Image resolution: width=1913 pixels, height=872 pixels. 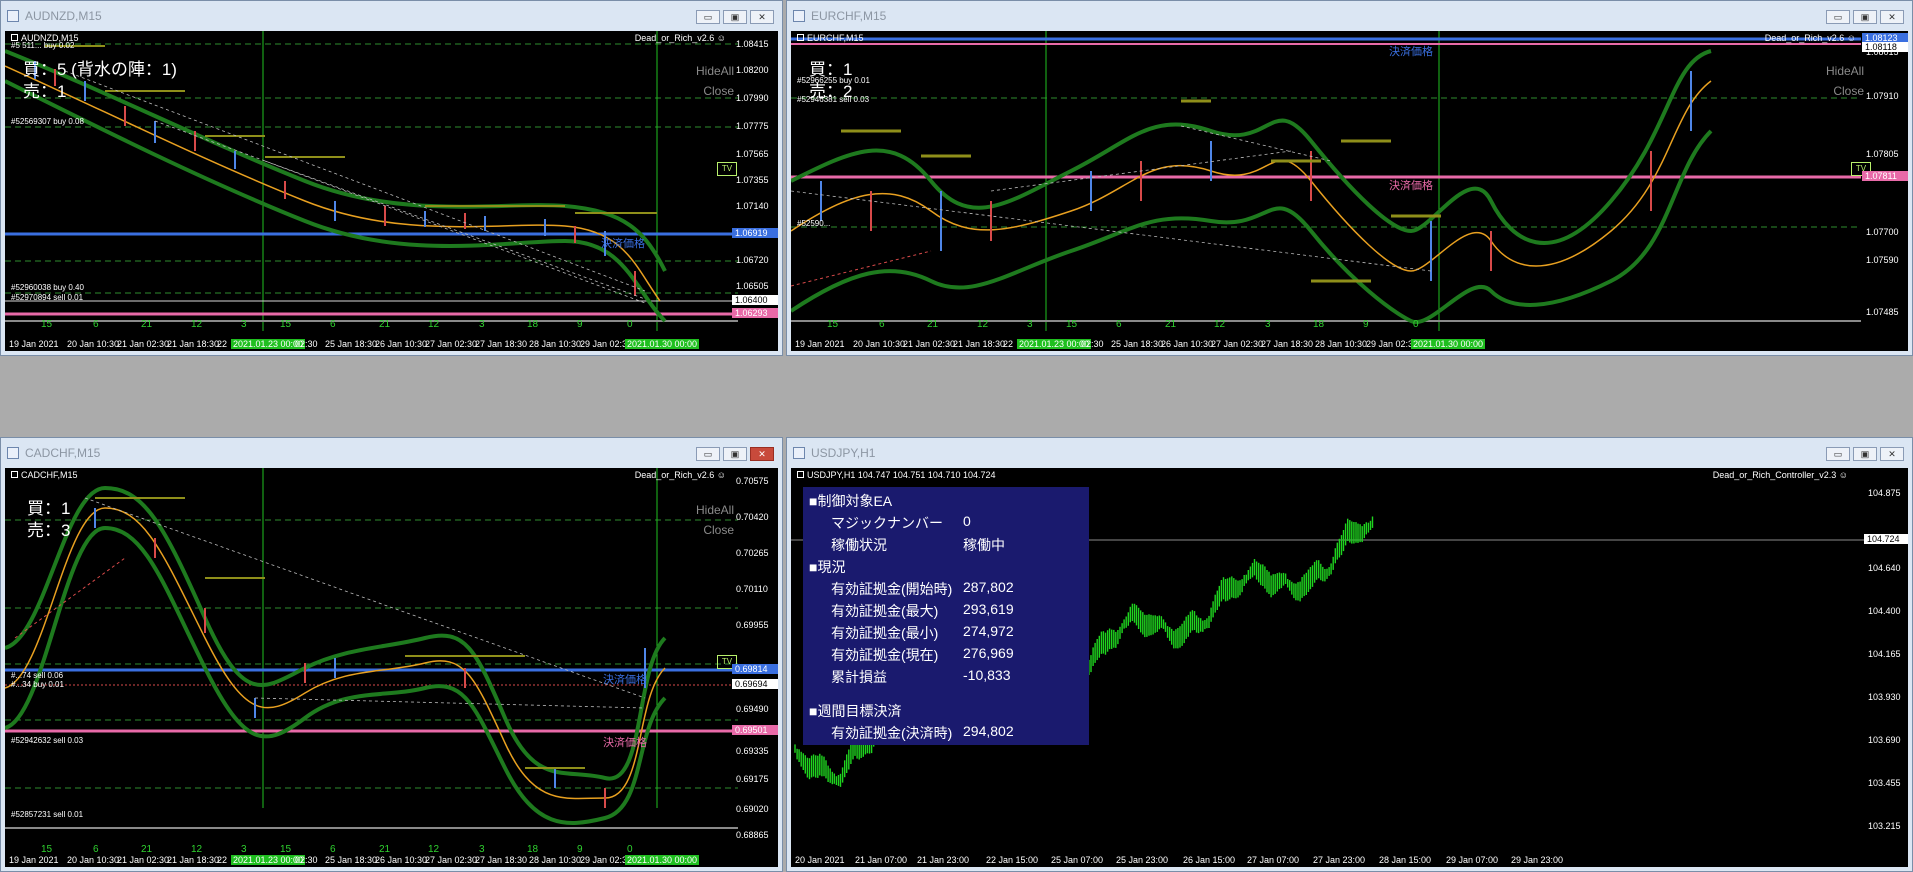 What do you see at coordinates (988, 587) in the screenshot?
I see `equity-start-value: 287,802` at bounding box center [988, 587].